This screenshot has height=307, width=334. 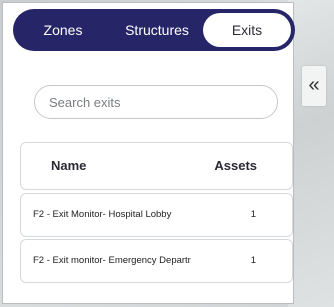 I want to click on tab-exits: Exits, so click(x=247, y=30).